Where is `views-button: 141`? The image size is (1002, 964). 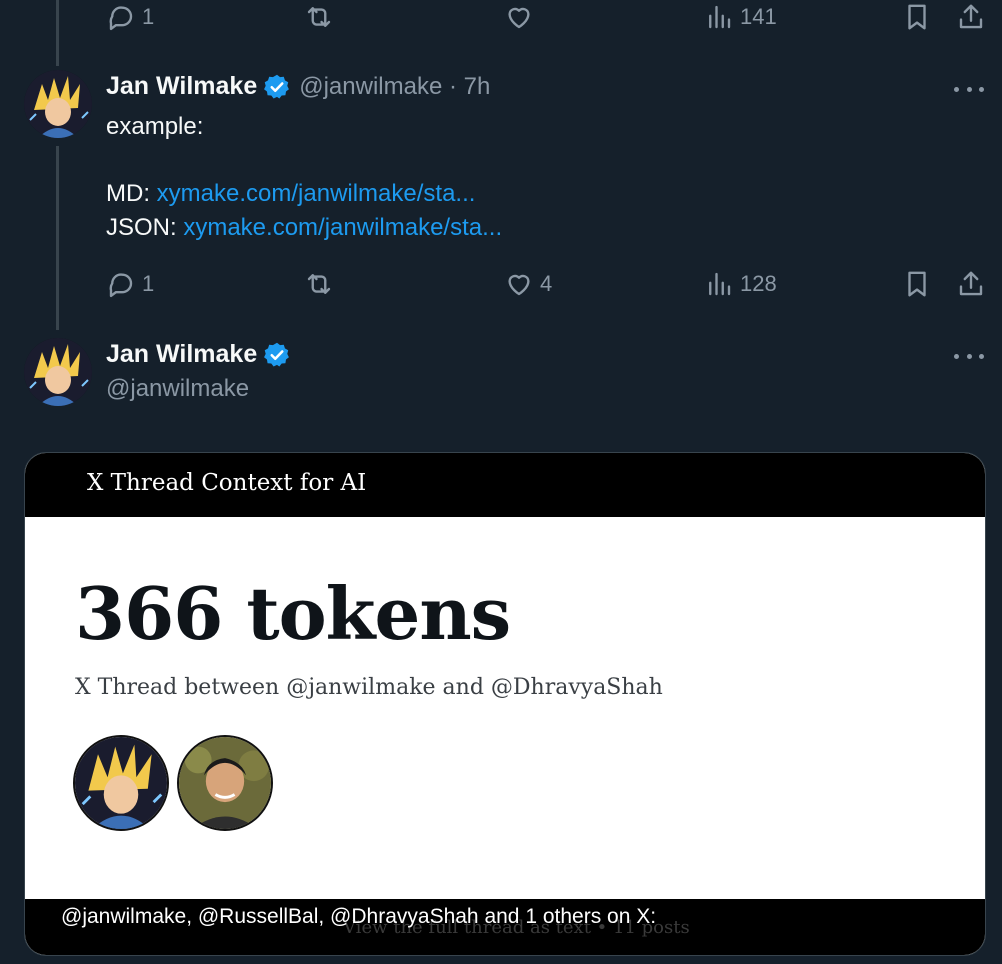
views-button: 141 is located at coordinates (740, 17).